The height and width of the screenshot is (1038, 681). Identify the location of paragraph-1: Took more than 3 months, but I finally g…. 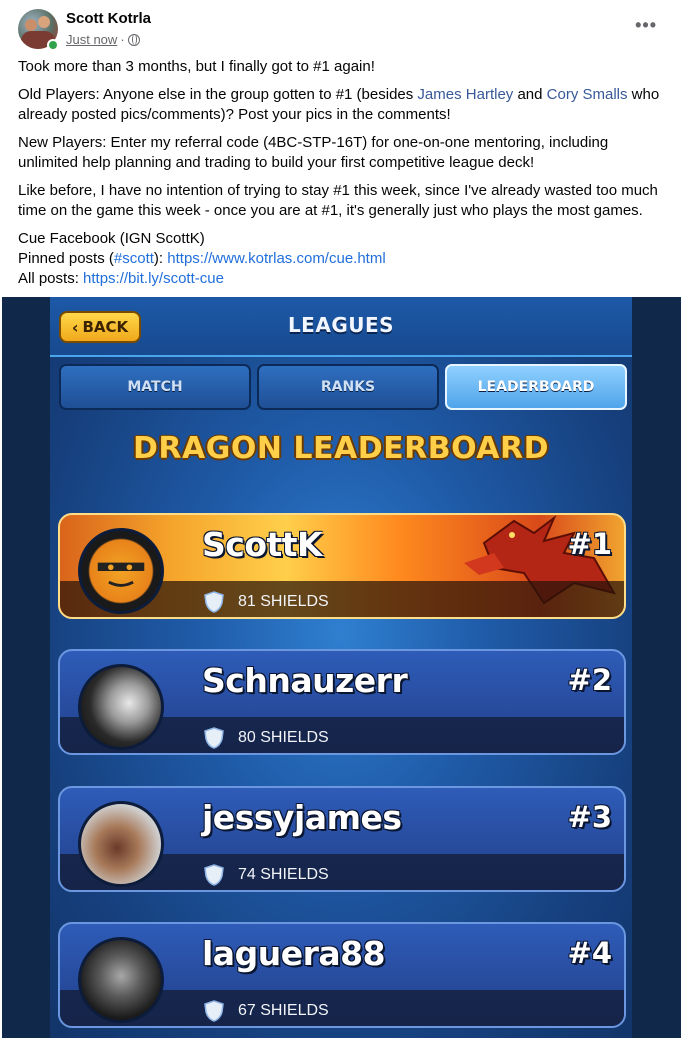
(196, 66).